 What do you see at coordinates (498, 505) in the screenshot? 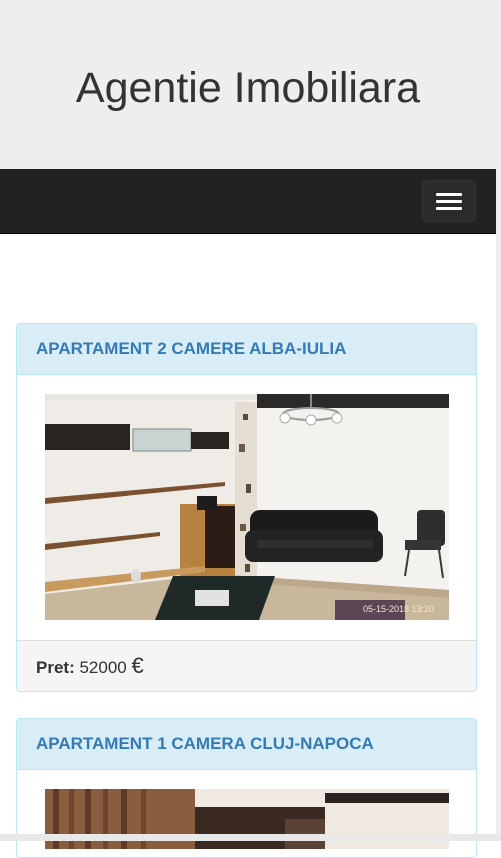
I see `page-edge` at bounding box center [498, 505].